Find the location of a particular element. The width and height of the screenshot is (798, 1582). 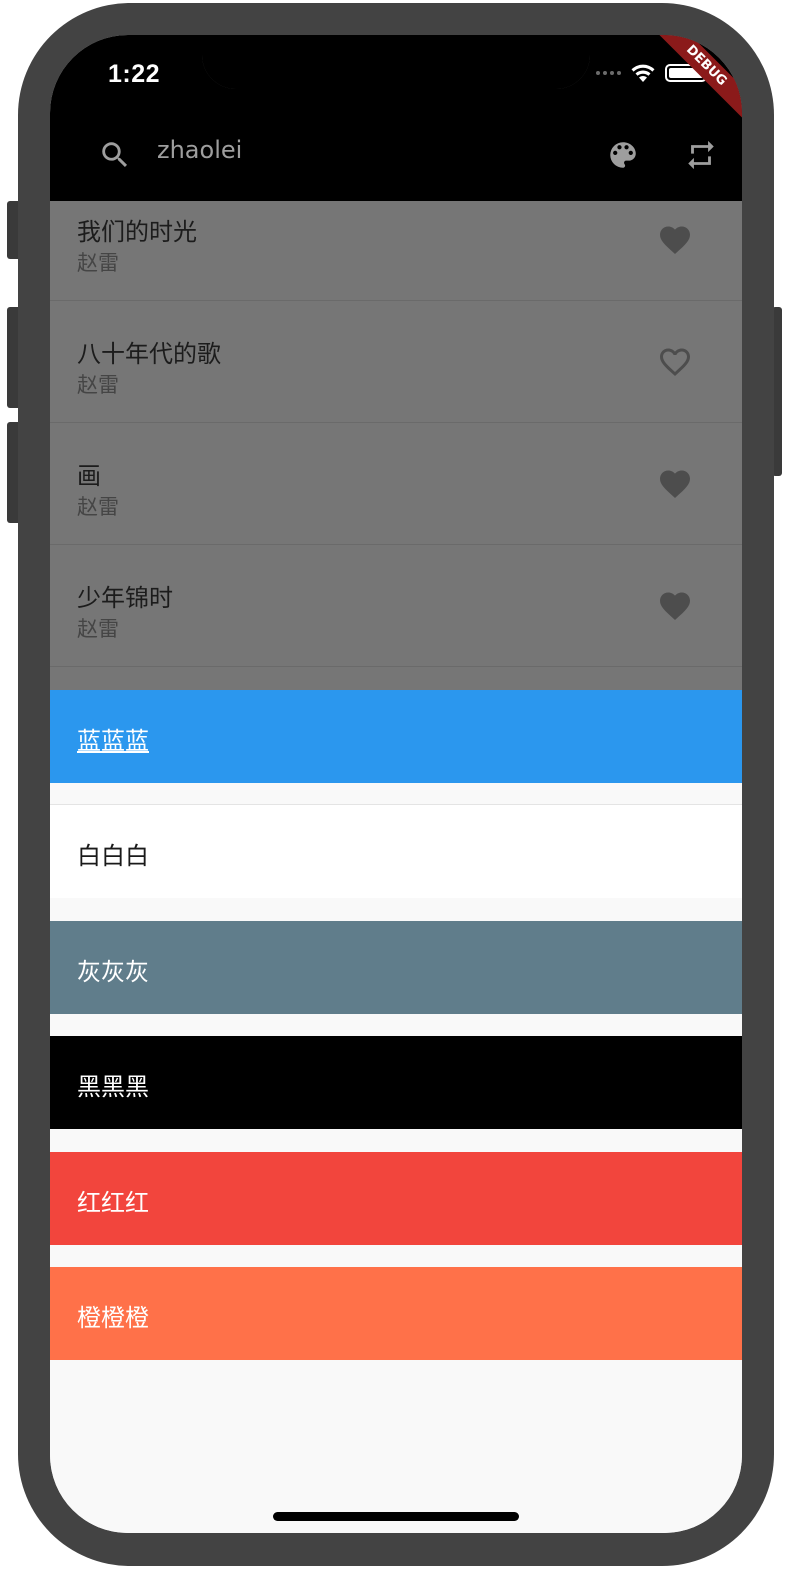

theme-option-white: 白白白 is located at coordinates (396, 851).